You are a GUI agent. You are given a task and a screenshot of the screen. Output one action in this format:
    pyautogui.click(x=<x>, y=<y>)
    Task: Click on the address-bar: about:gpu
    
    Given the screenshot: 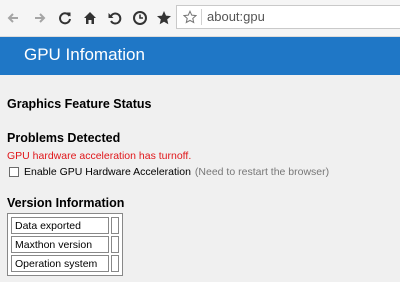 What is the action you would take?
    pyautogui.click(x=288, y=17)
    